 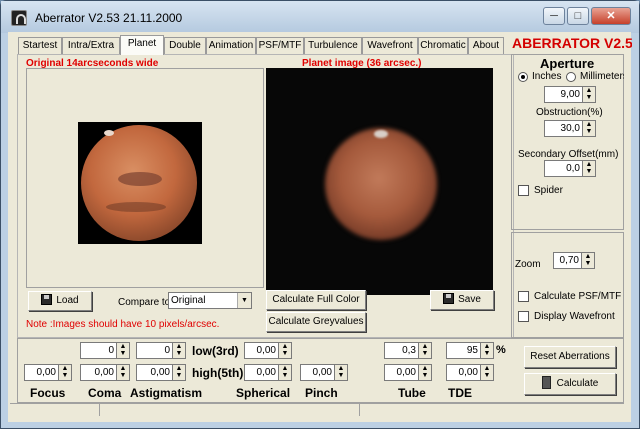 What do you see at coordinates (578, 16) in the screenshot?
I see `maximize-button: □` at bounding box center [578, 16].